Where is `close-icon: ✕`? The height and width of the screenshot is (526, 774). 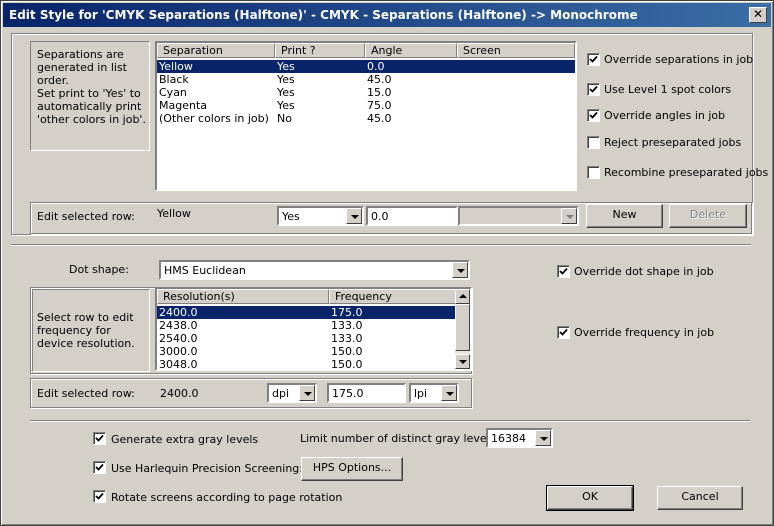 close-icon: ✕ is located at coordinates (758, 15).